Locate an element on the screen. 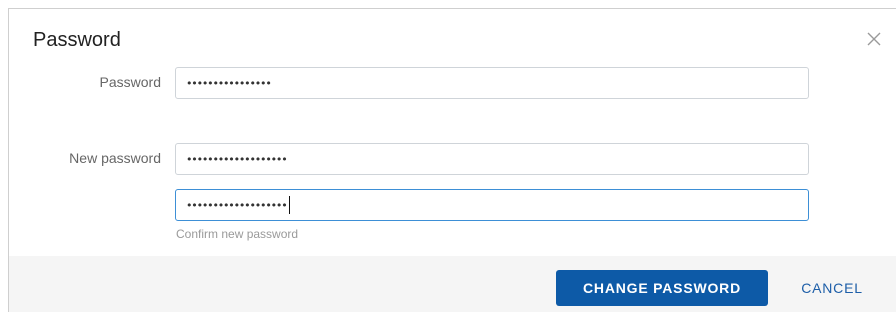 This screenshot has height=312, width=896. confirm-password-field: ••••••••••••••••••• is located at coordinates (492, 205).